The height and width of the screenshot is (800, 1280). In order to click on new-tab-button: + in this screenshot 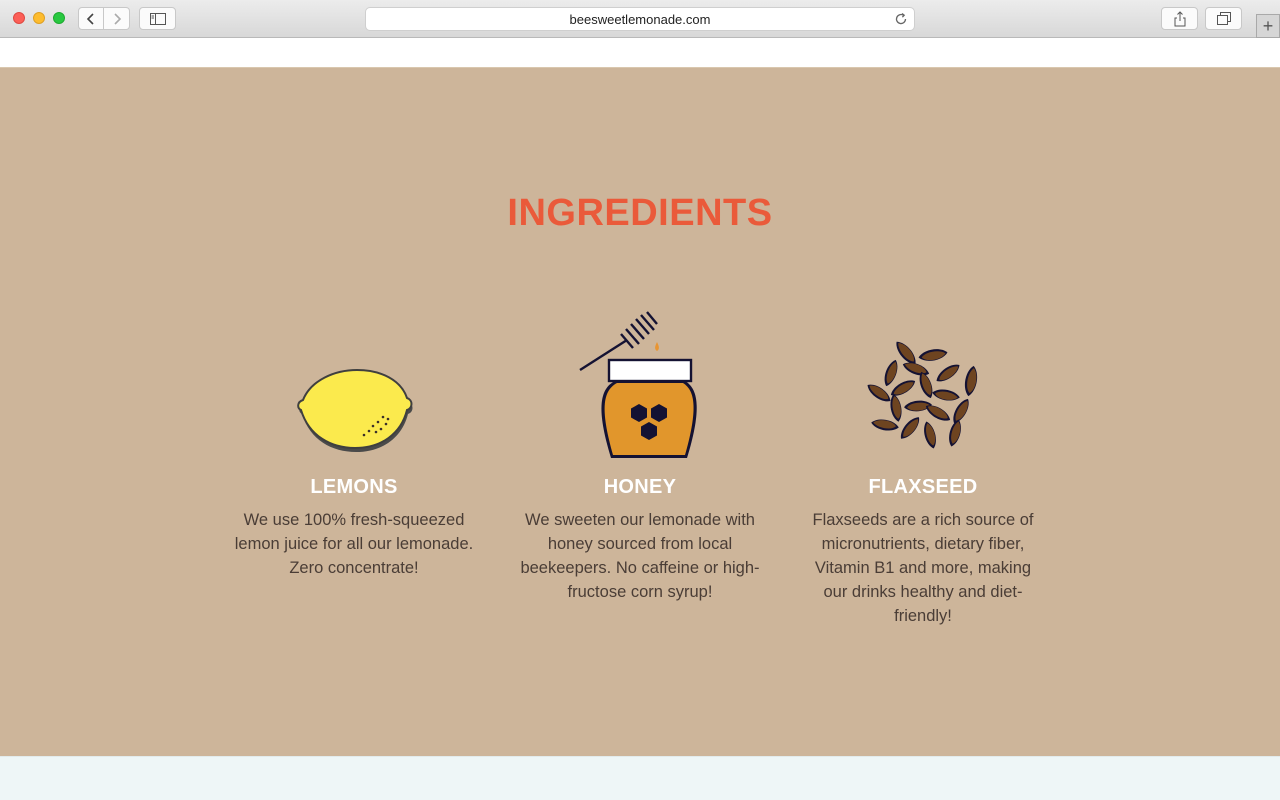, I will do `click(1268, 26)`.